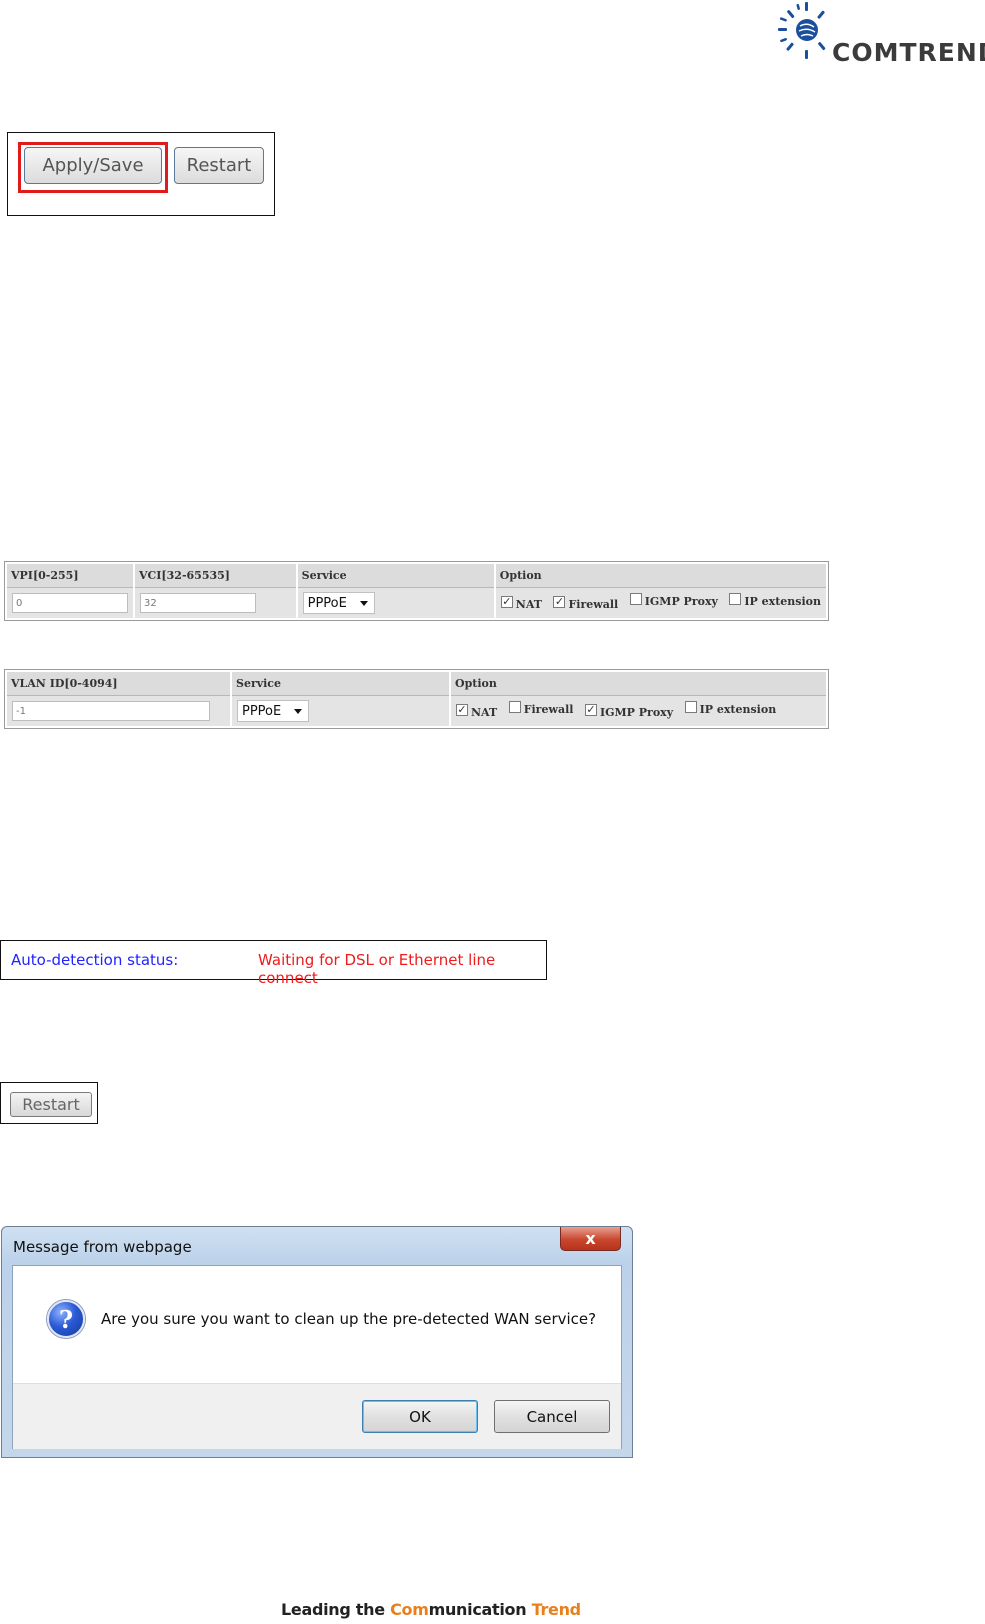  I want to click on vlan-igmp-proxy-label: IGMP Proxy, so click(636, 712).